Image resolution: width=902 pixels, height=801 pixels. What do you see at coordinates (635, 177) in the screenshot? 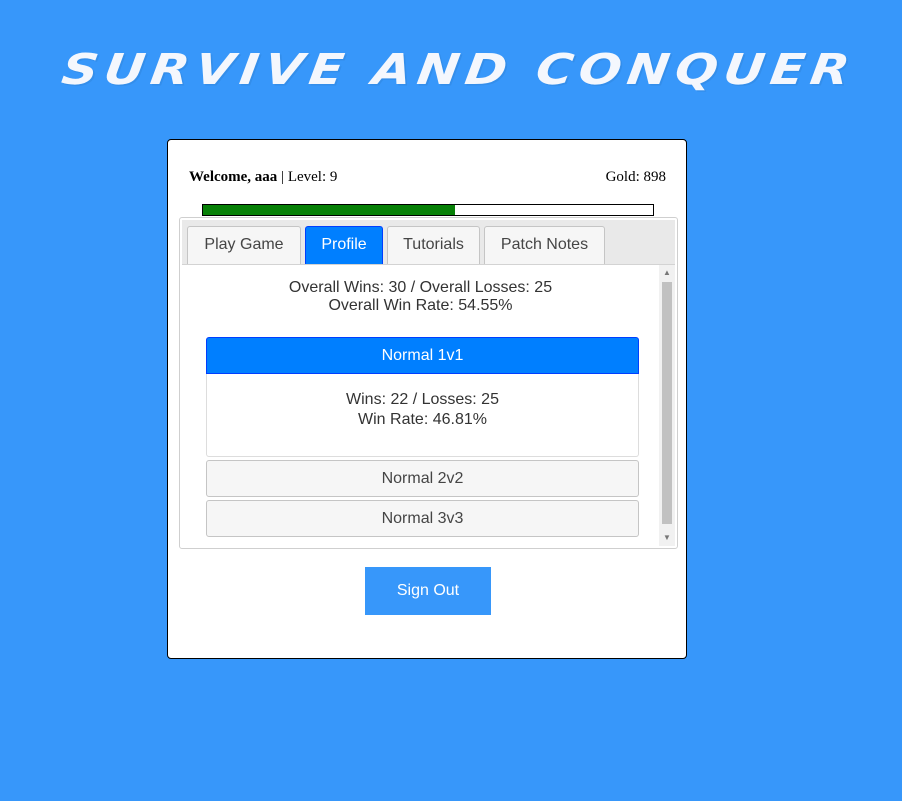
I see `gold-label: Gold: 898` at bounding box center [635, 177].